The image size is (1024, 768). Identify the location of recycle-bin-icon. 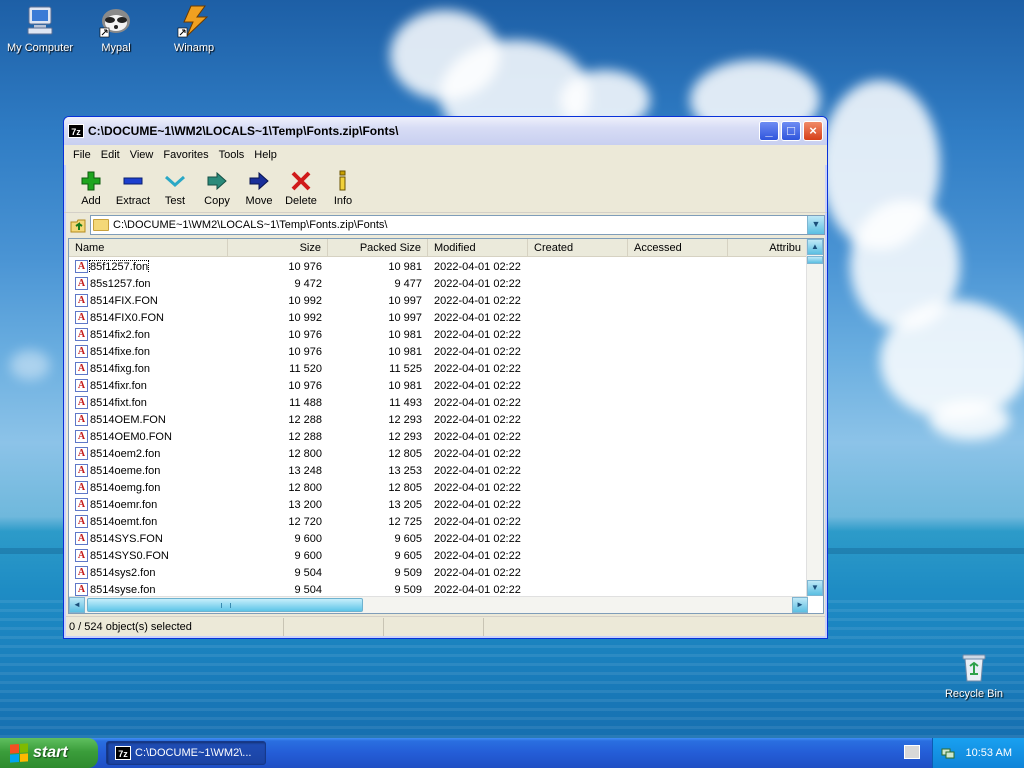
(974, 667).